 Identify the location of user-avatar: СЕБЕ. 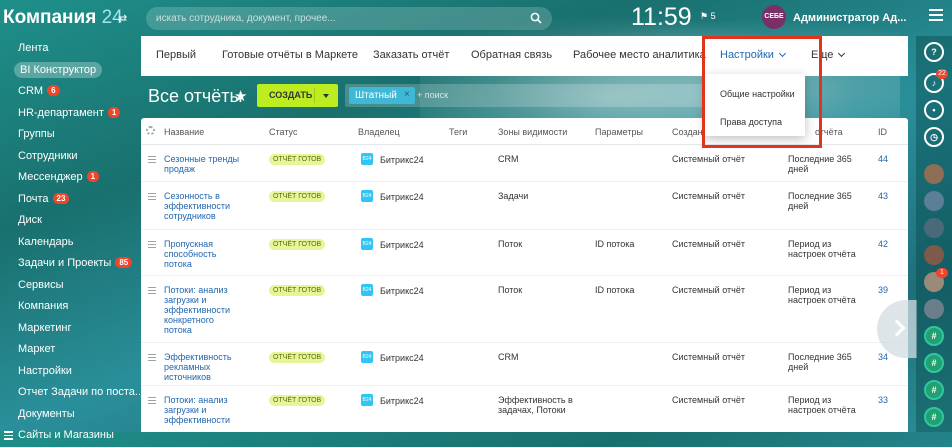
(774, 17).